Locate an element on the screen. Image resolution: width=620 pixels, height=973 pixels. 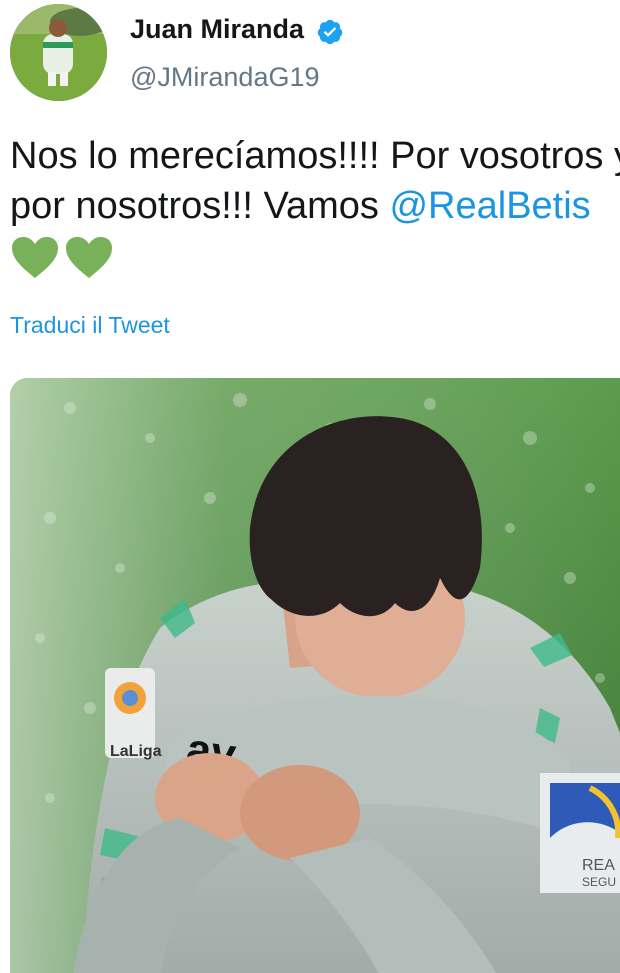
author-handle: @JMirandaG19 is located at coordinates (225, 77).